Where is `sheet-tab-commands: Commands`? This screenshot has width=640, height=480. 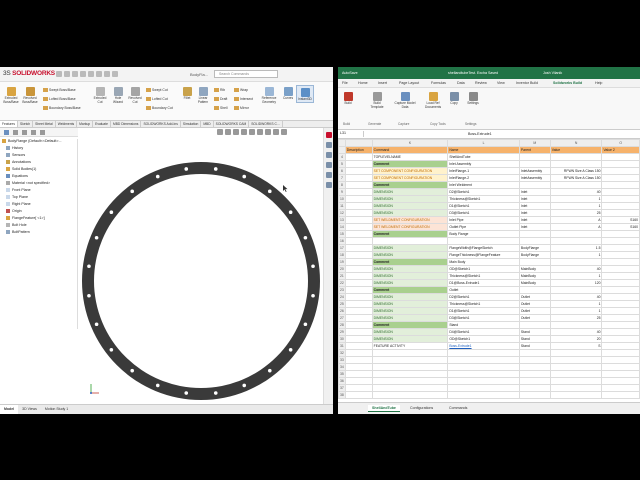 sheet-tab-commands: Commands is located at coordinates (458, 408).